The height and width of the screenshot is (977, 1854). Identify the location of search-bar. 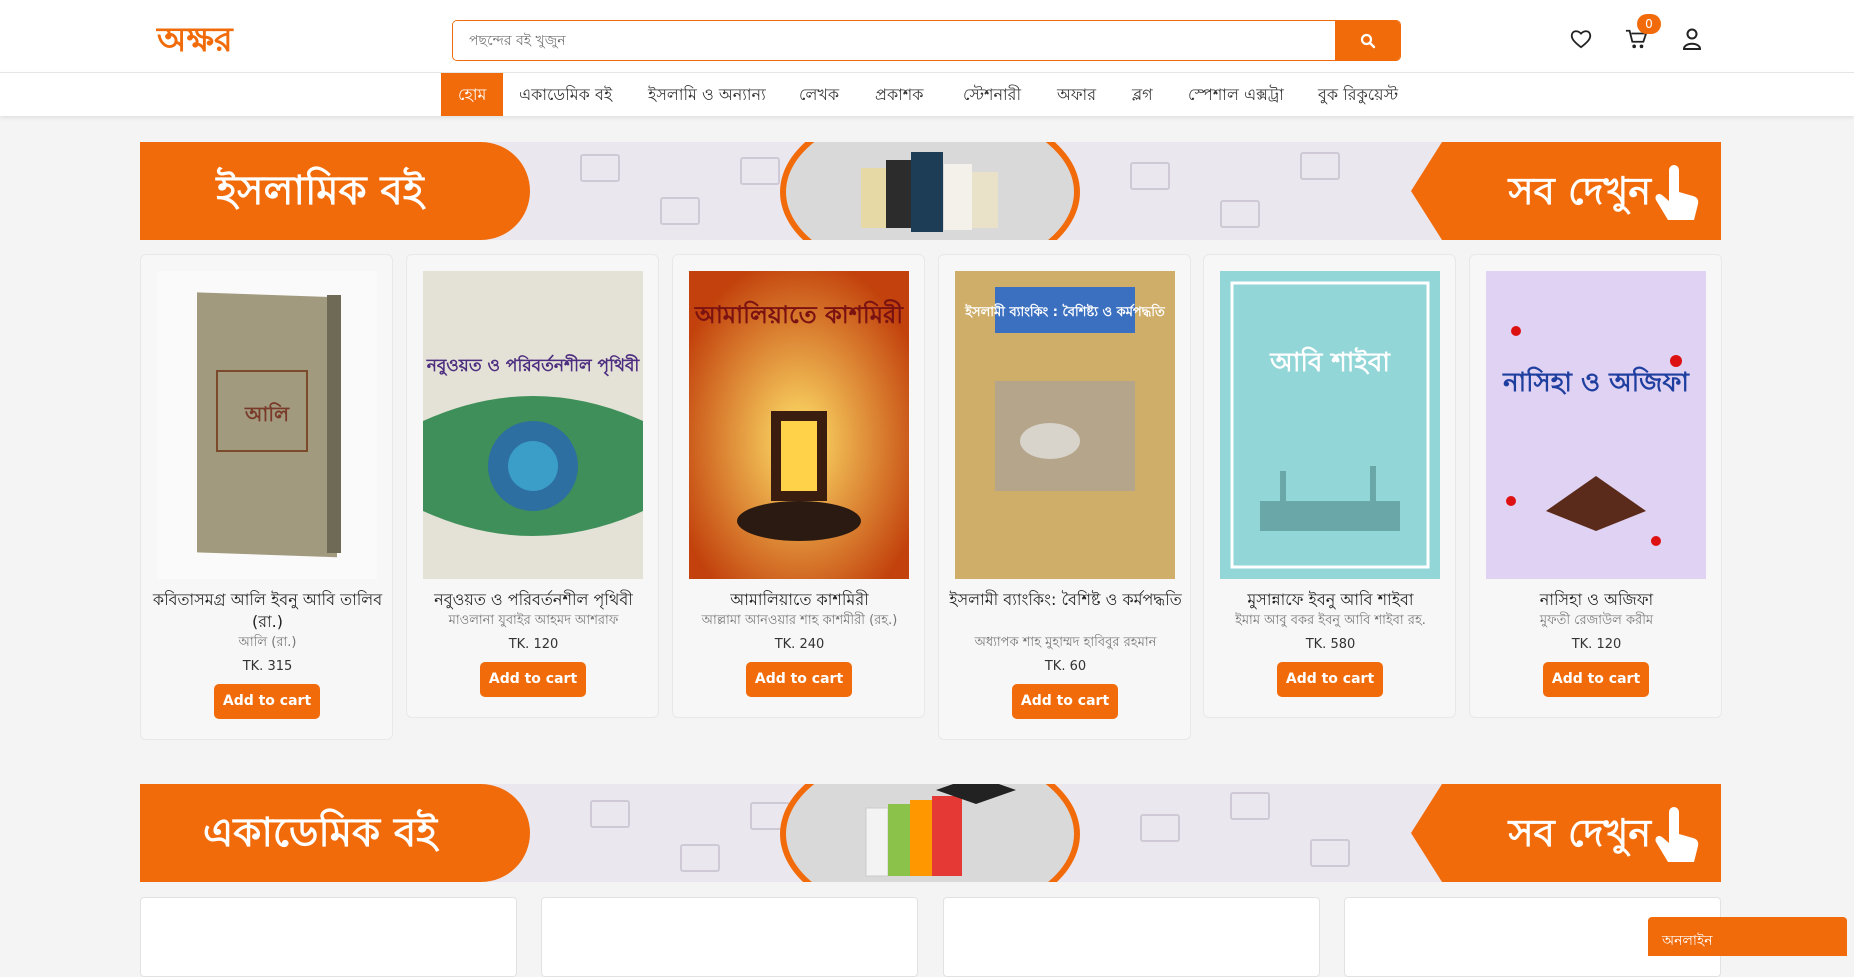
(926, 40).